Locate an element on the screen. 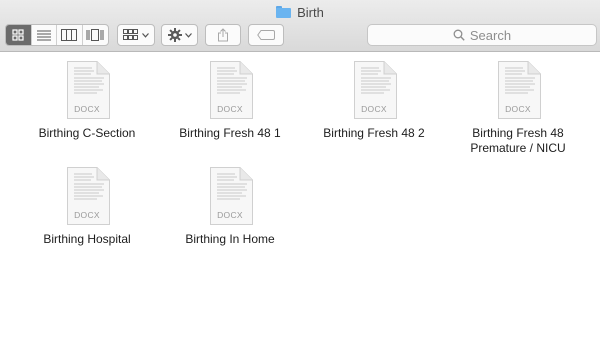 This screenshot has width=600, height=353. file-name: Birthing Fresh 48 1 is located at coordinates (230, 133).